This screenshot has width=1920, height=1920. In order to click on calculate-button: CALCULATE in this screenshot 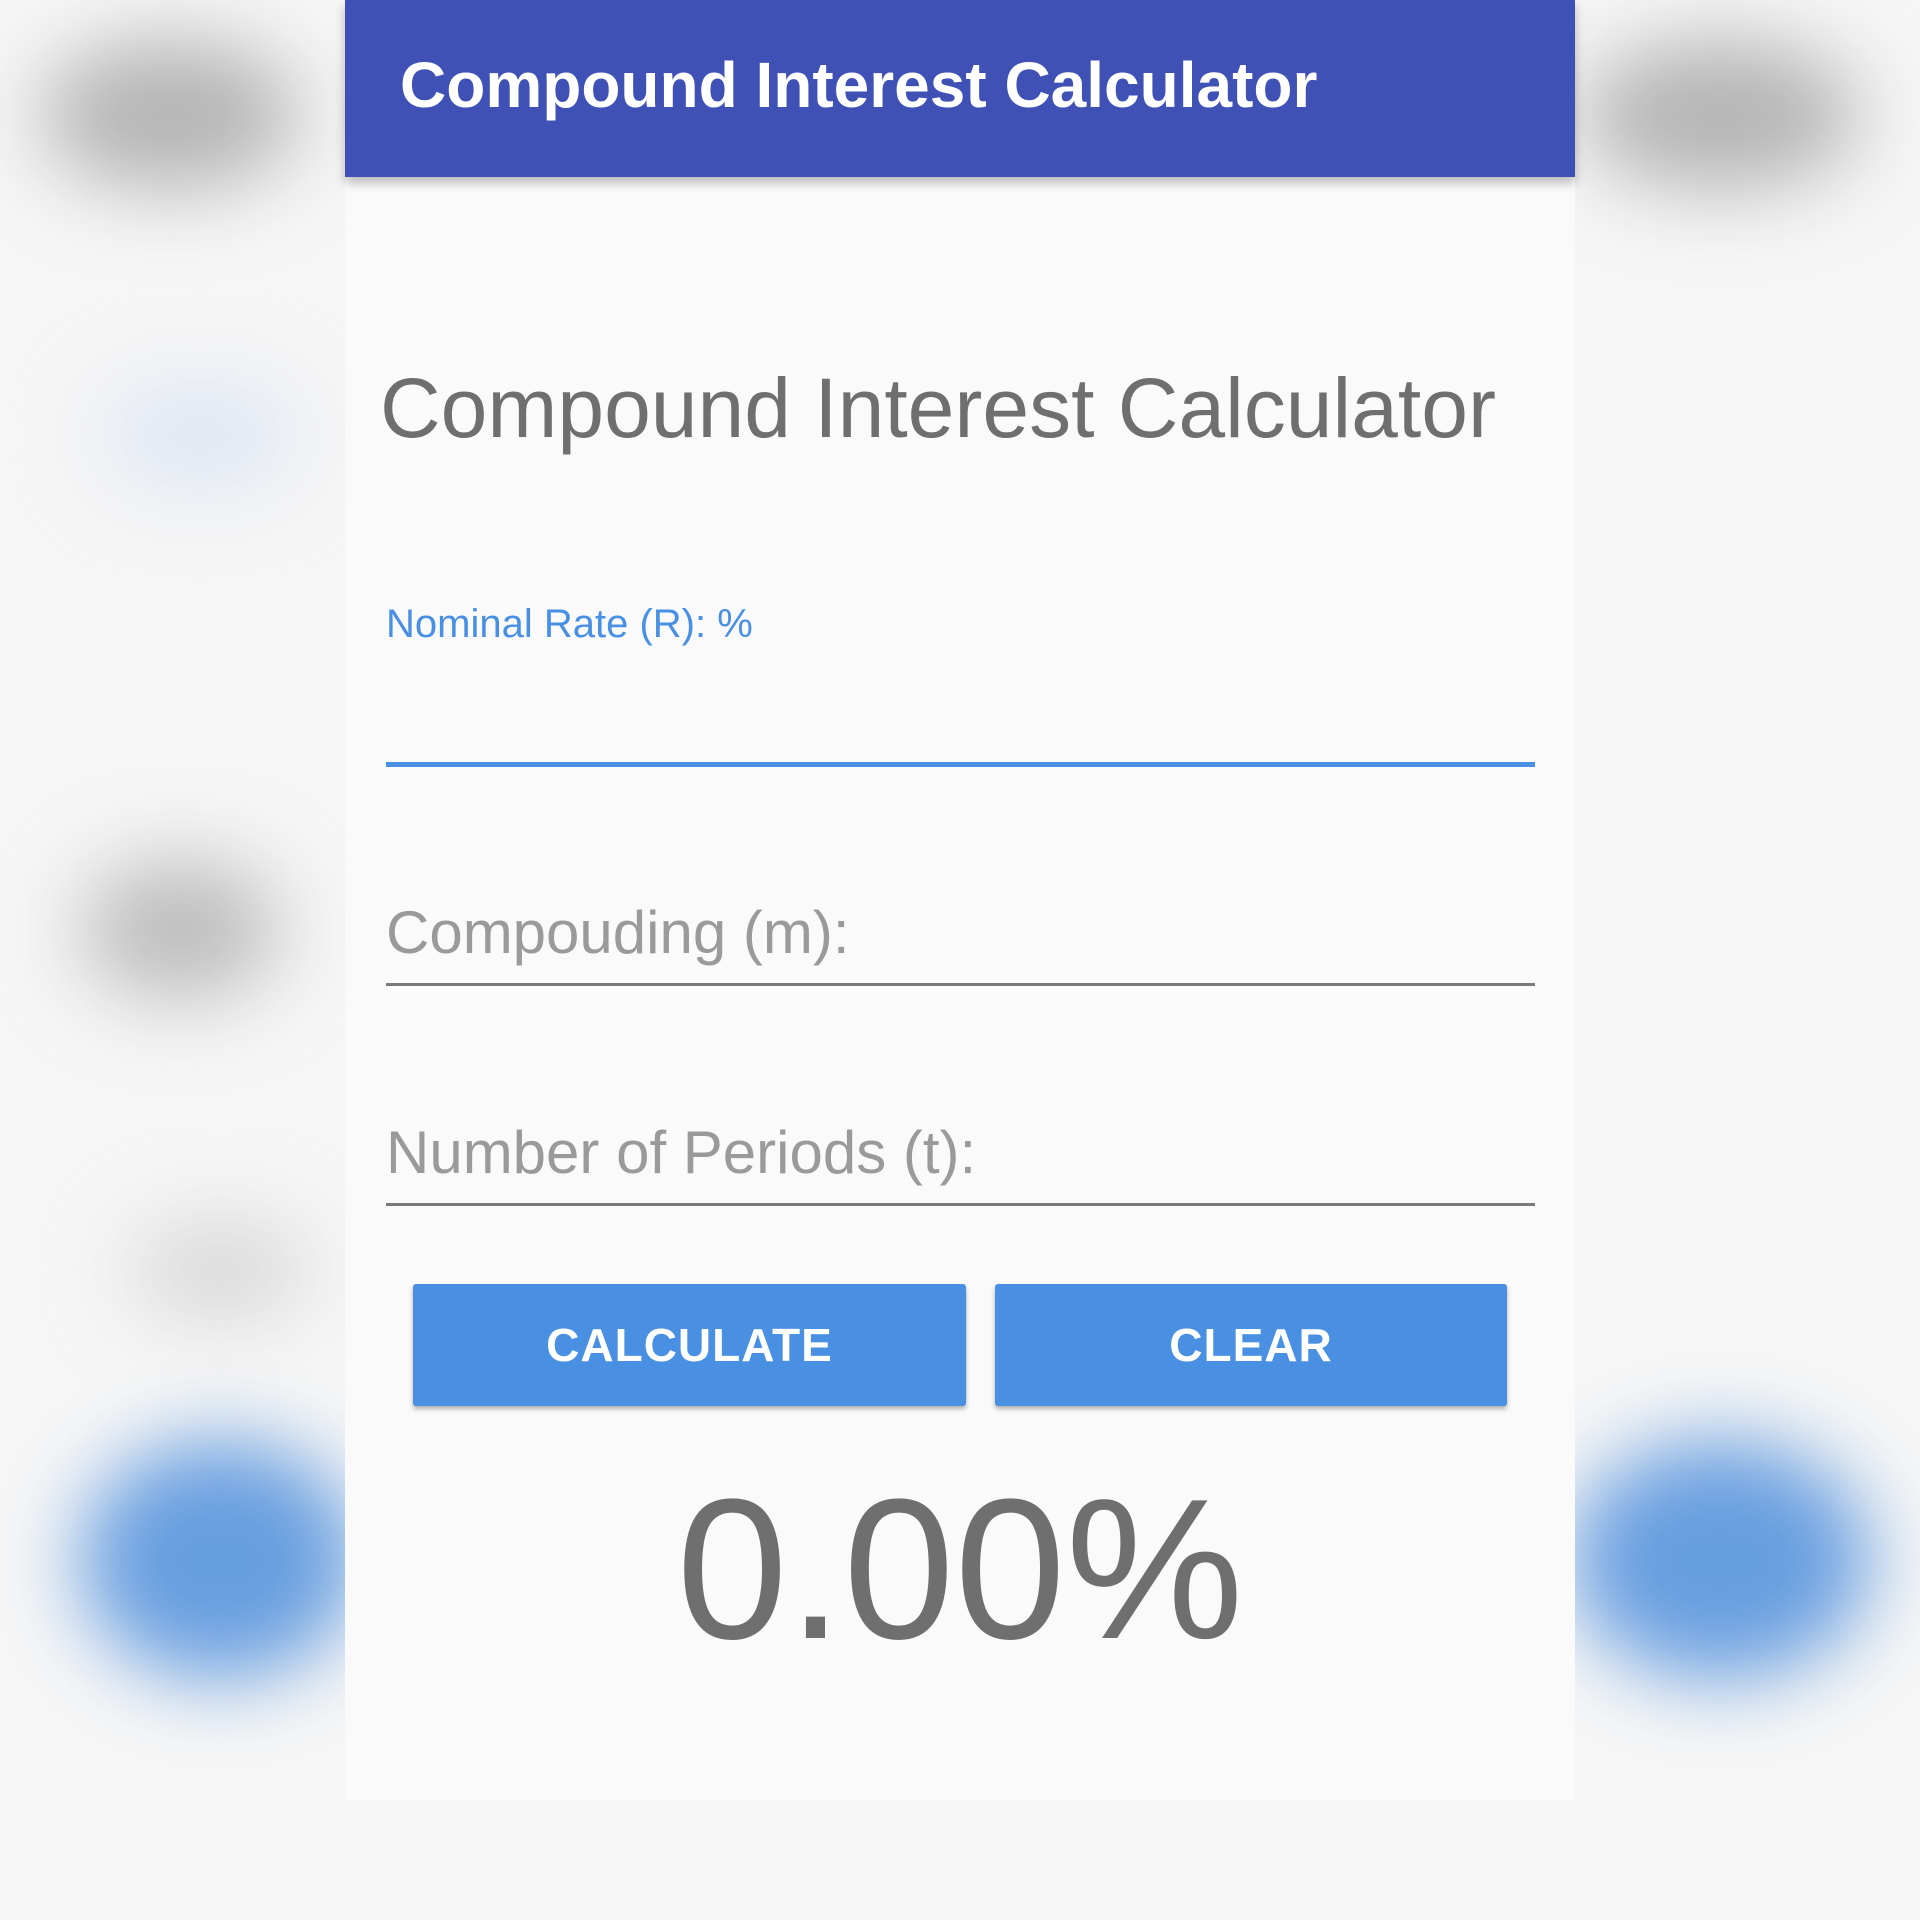, I will do `click(689, 1345)`.